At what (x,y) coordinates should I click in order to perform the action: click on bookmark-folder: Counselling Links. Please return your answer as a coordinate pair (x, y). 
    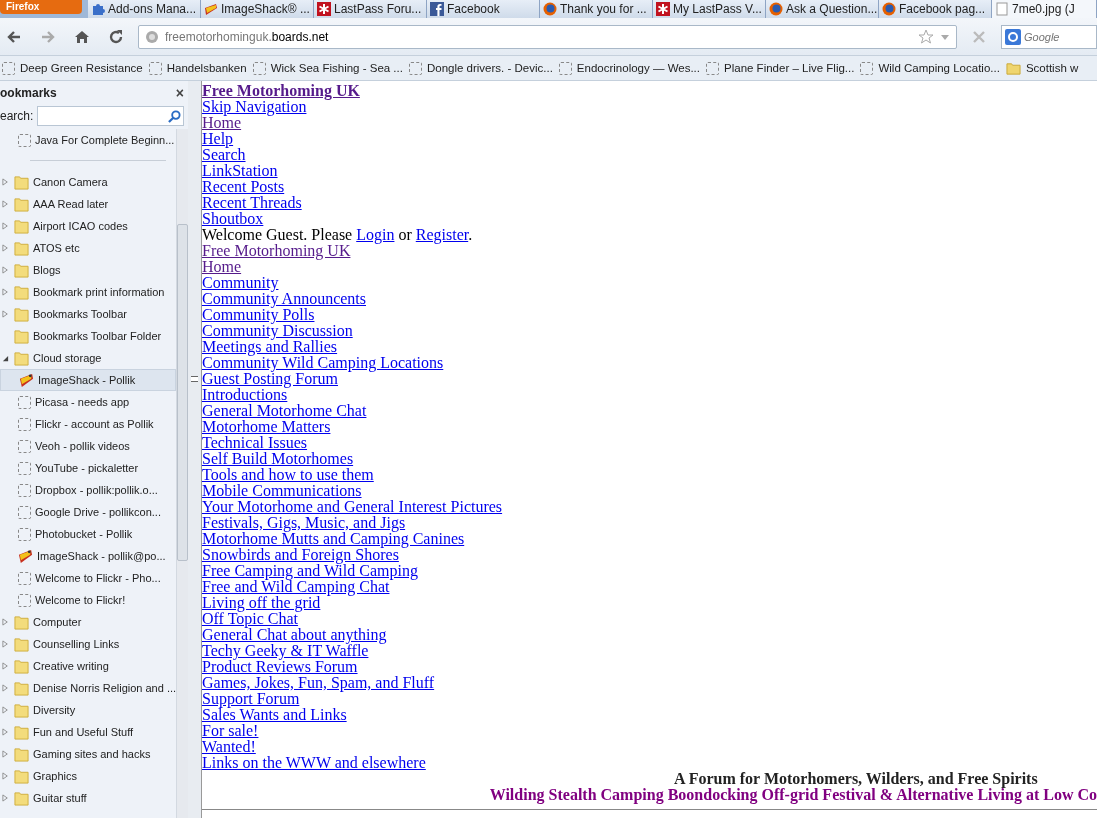
    Looking at the image, I should click on (88, 644).